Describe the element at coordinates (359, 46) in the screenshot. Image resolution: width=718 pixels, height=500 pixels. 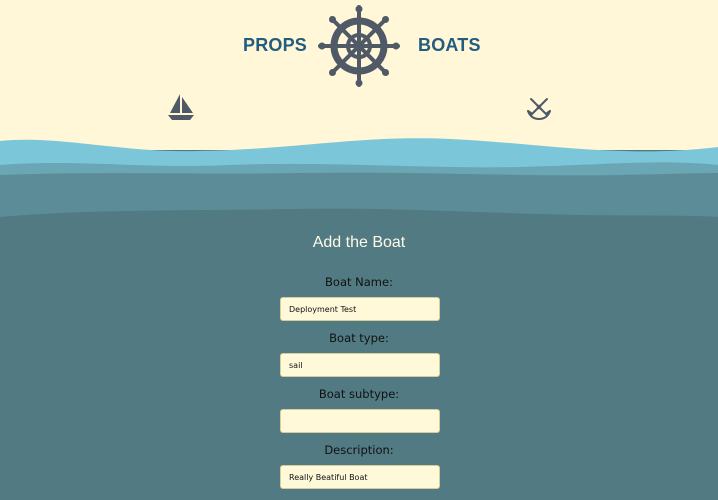
I see `ship-wheel-icon` at that location.